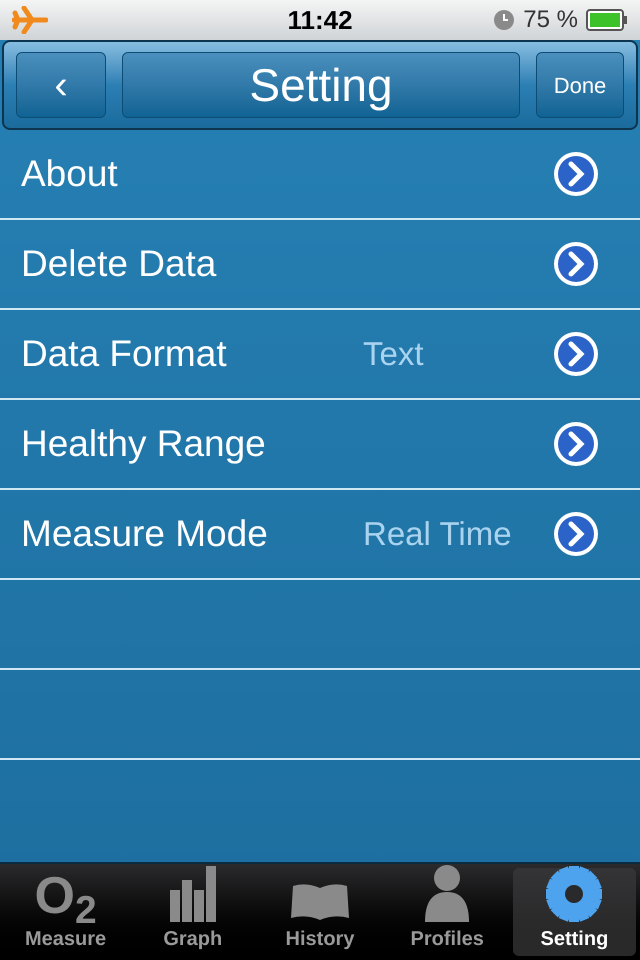 The width and height of the screenshot is (640, 960). Describe the element at coordinates (320, 902) in the screenshot. I see `open-book-icon` at that location.